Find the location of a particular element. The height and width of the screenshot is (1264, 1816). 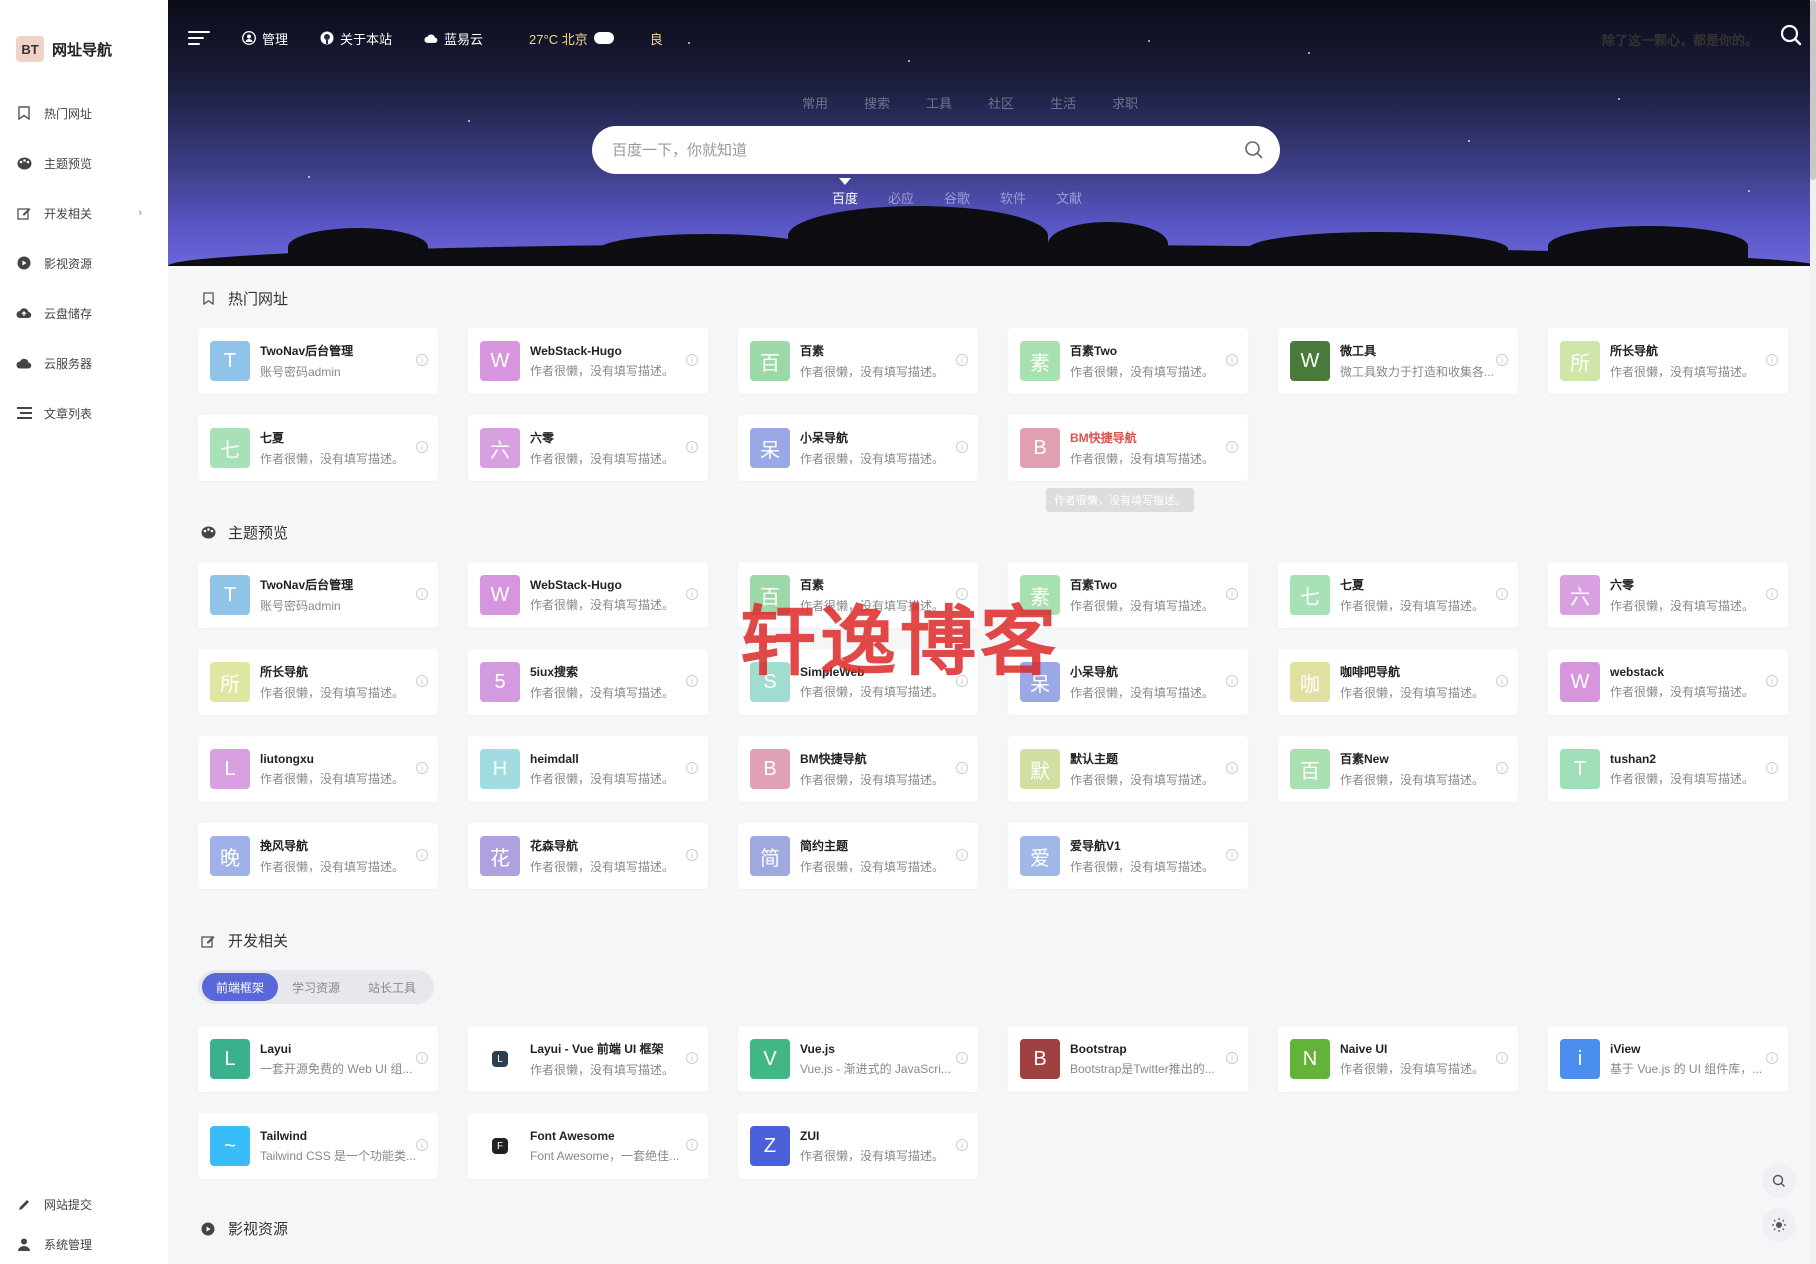

site-card: L Layui 一套开源免费的 Web UI 组... i is located at coordinates (318, 1059).